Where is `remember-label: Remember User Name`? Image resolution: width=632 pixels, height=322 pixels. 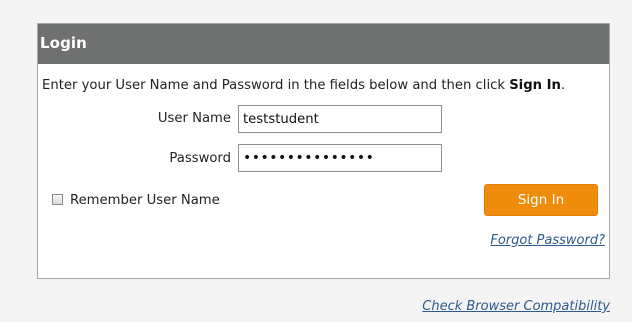 remember-label: Remember User Name is located at coordinates (145, 200).